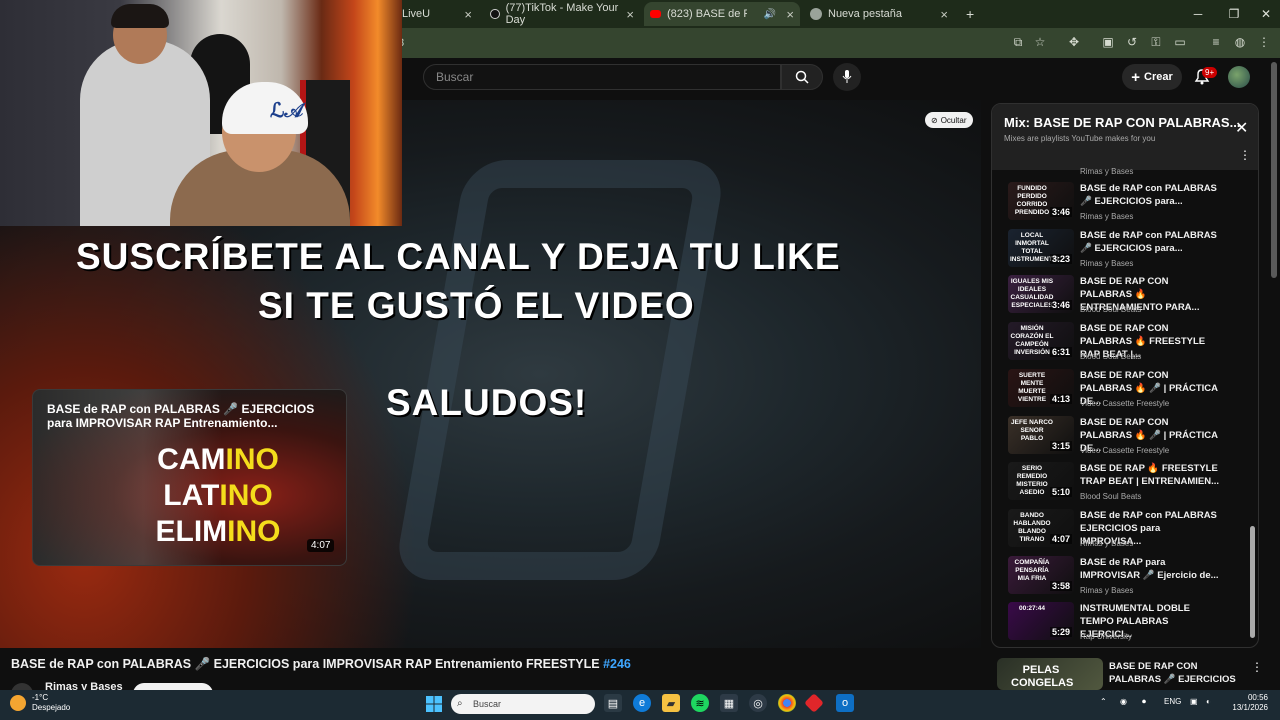  What do you see at coordinates (1216, 42) in the screenshot?
I see `media-icon: ≡` at bounding box center [1216, 42].